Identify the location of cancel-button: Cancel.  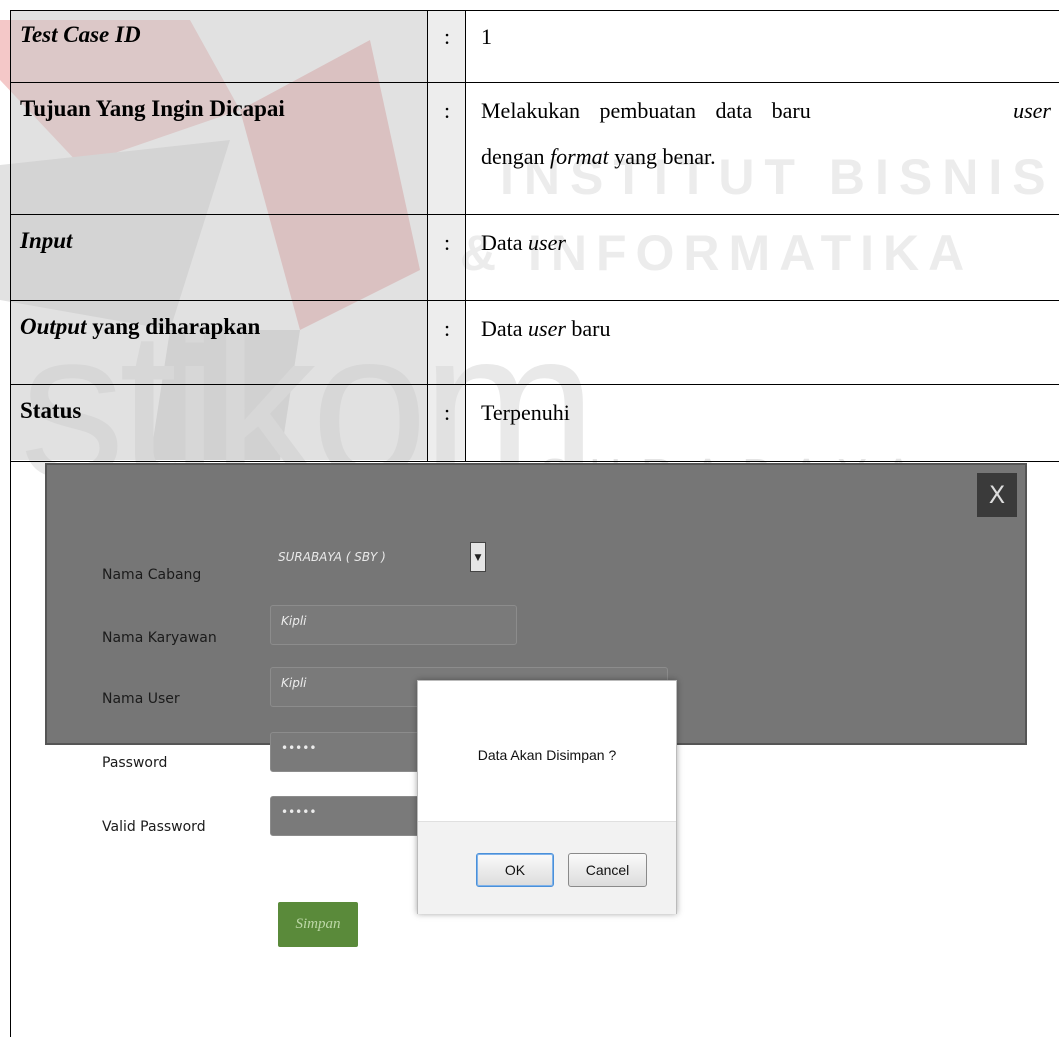
(607, 870).